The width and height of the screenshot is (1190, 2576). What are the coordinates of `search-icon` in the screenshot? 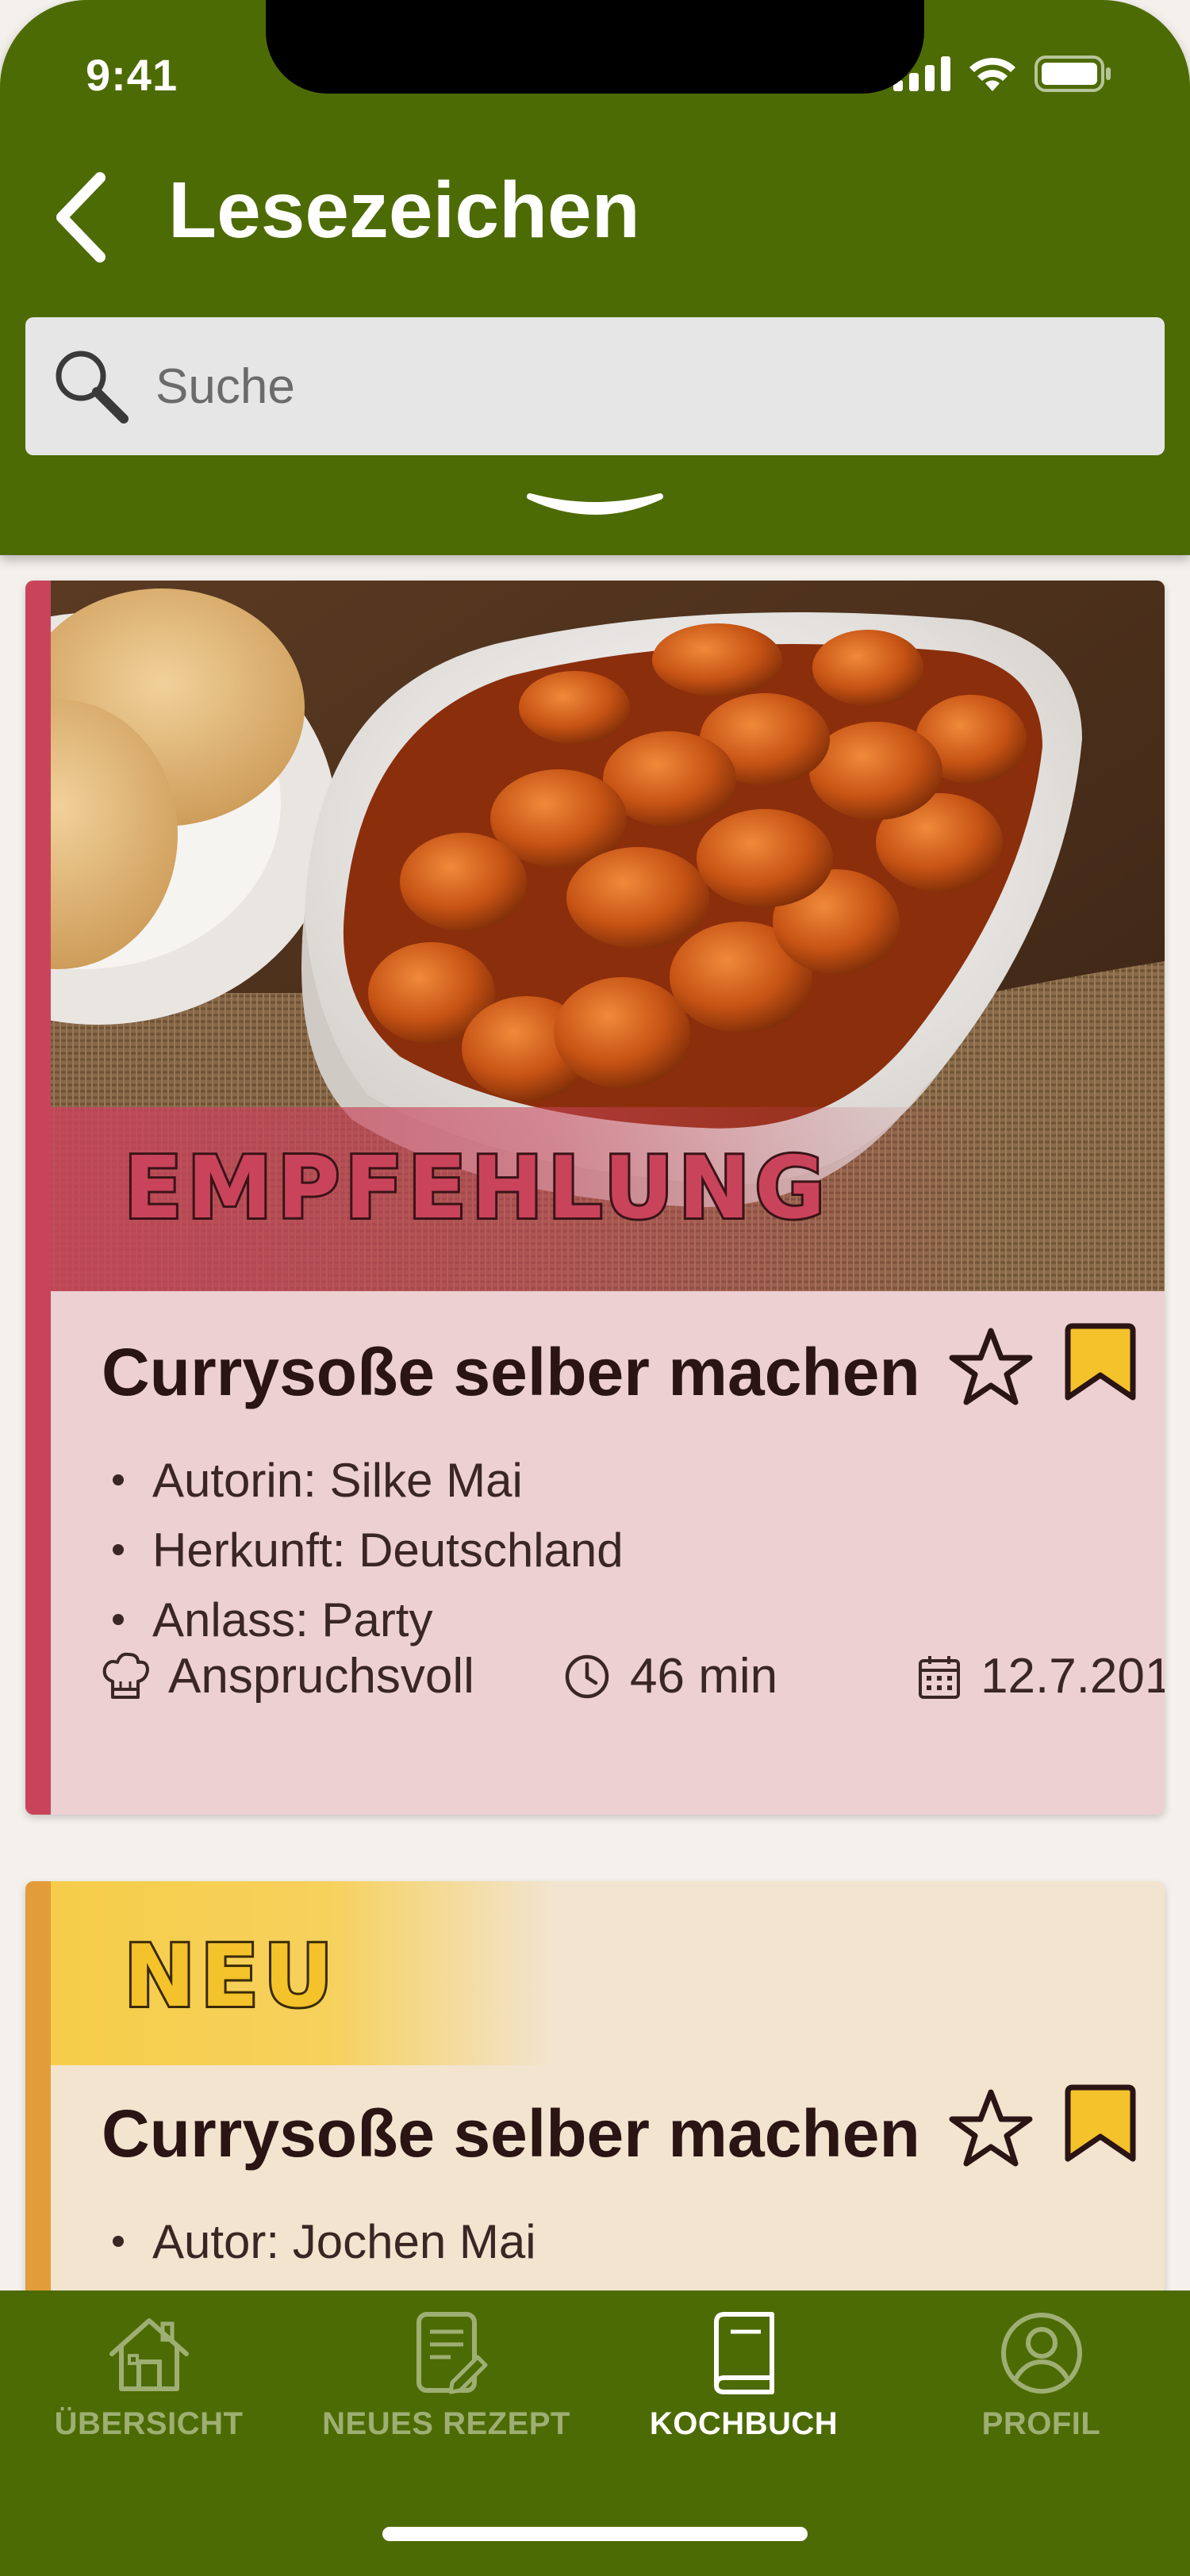 It's located at (92, 387).